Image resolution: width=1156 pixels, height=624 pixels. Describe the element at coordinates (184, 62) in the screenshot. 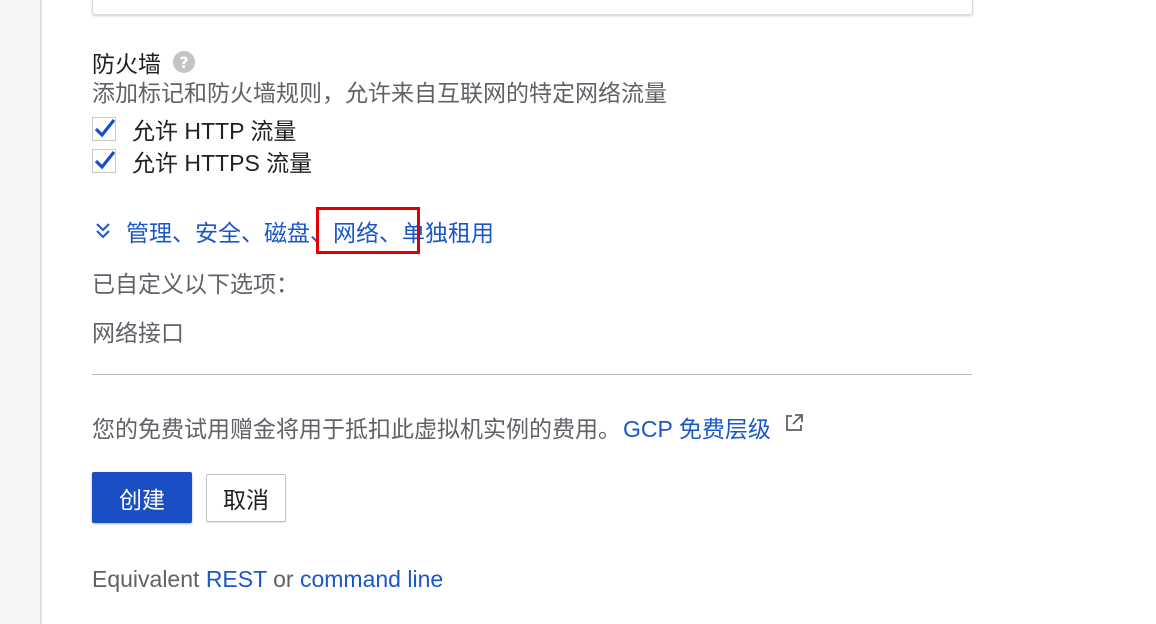

I see `help-icon: ?` at that location.